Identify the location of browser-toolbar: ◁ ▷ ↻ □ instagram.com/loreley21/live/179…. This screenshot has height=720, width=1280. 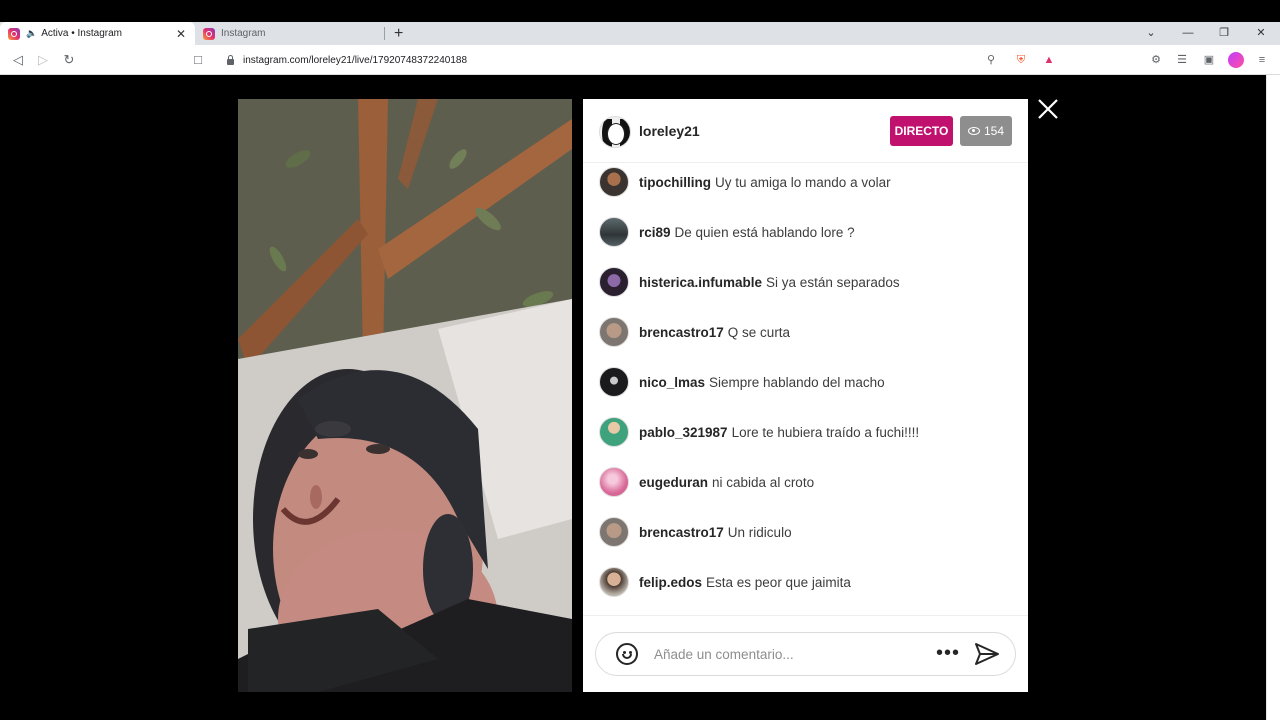
(640, 60).